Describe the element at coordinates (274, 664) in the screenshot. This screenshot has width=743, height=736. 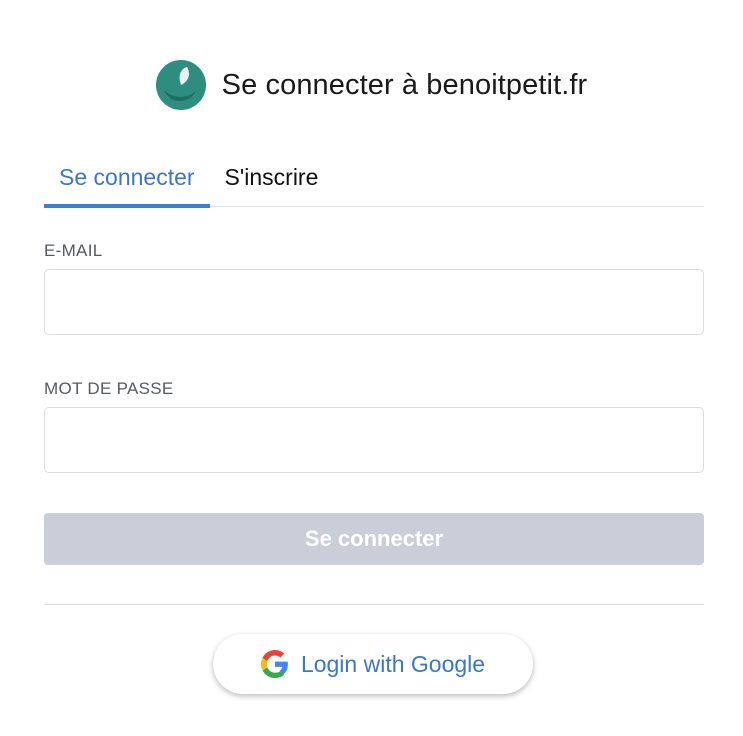
I see `google-g-icon` at that location.